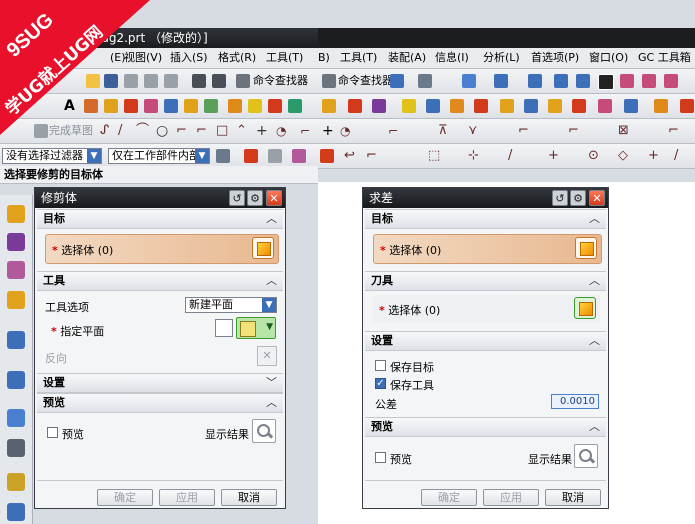 The image size is (695, 524). Describe the element at coordinates (593, 156) in the screenshot. I see `snap-center-icon: ⊙` at that location.